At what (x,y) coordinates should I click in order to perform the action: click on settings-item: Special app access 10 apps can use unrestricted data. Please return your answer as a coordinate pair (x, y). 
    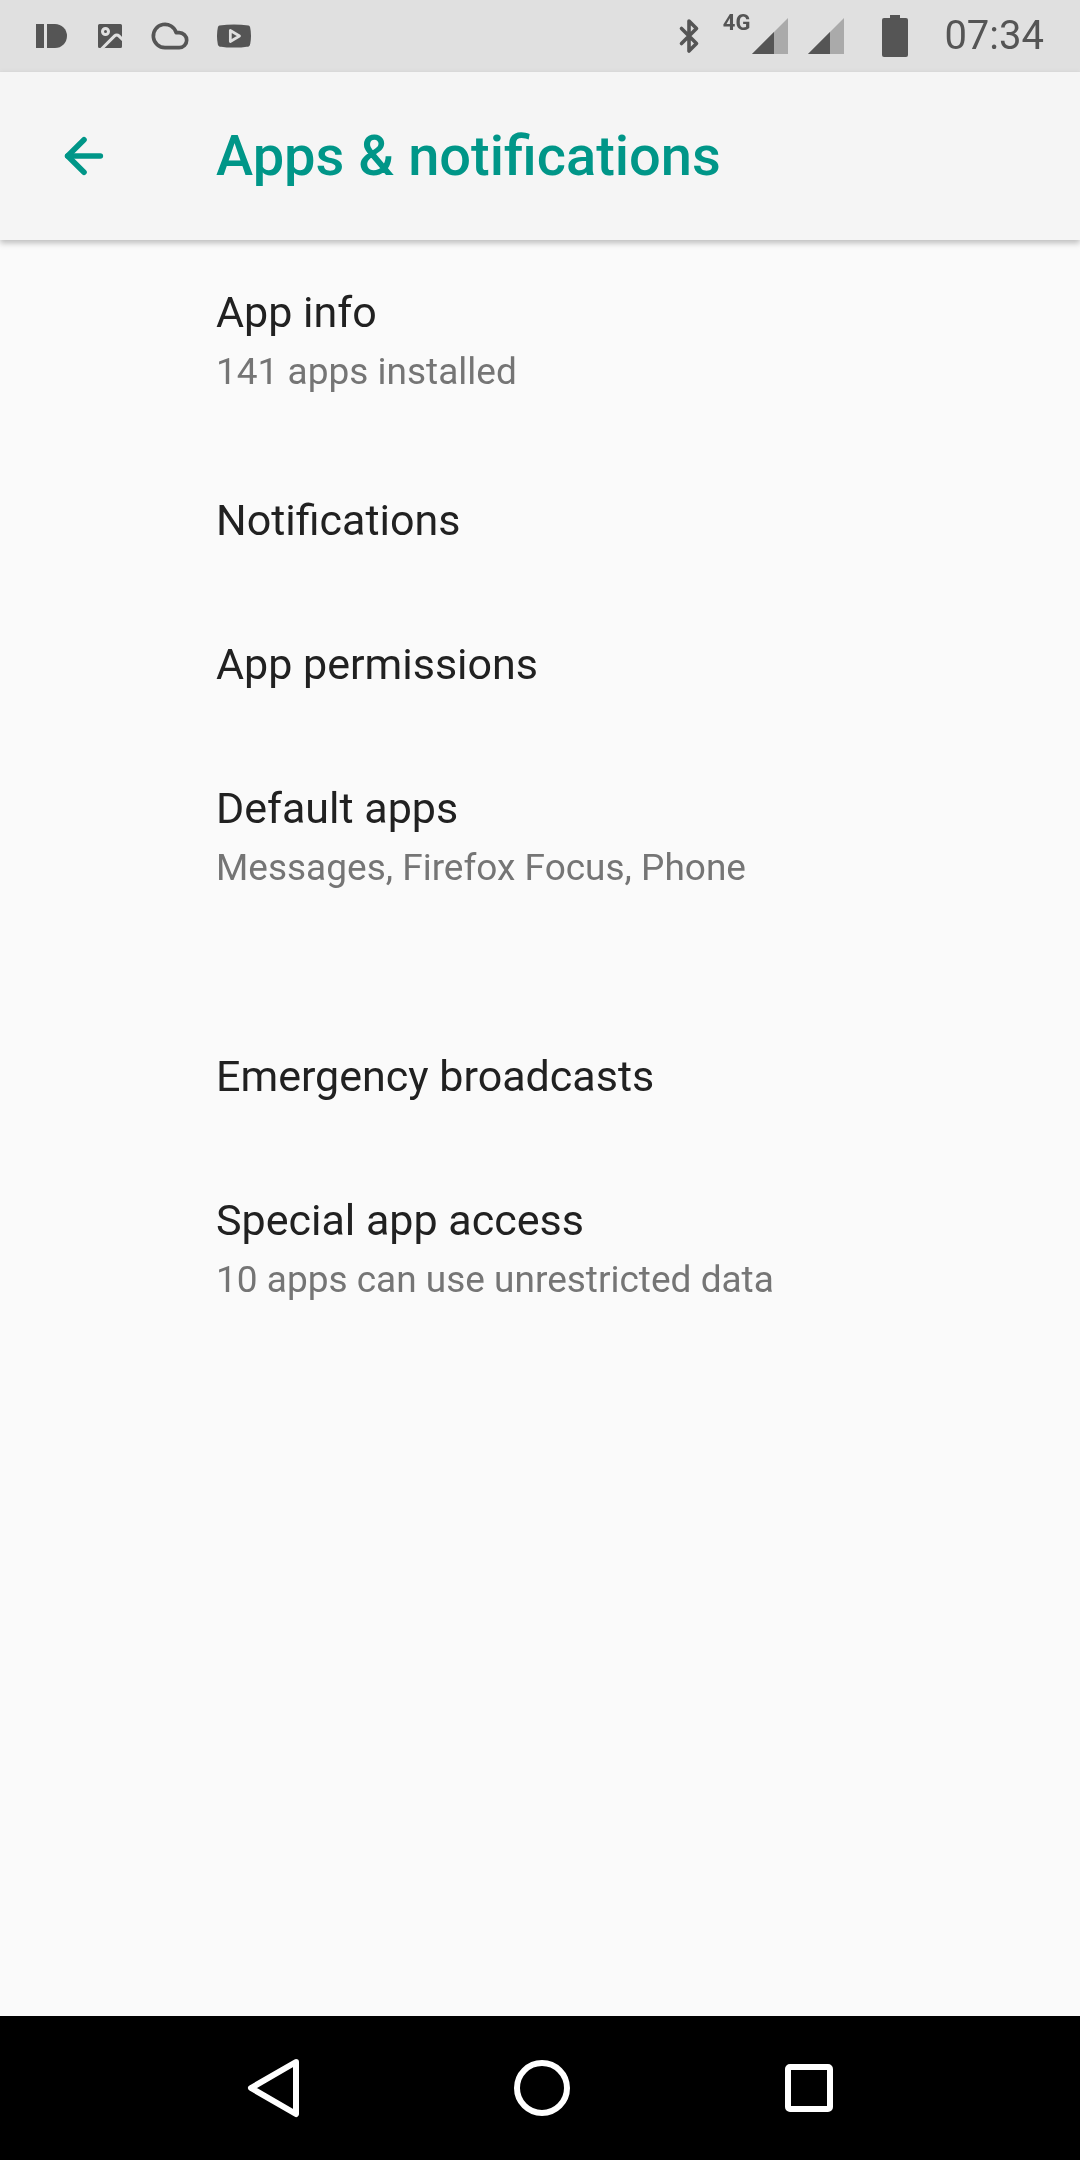
    Looking at the image, I should click on (540, 1252).